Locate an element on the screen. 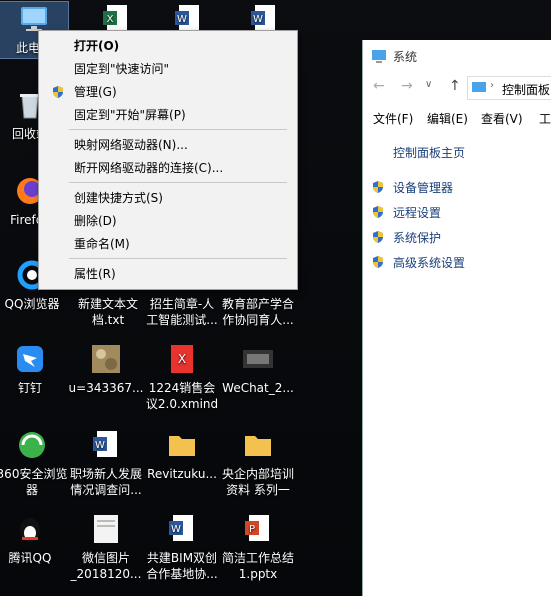  desktop-icon-label: 钉钉 is located at coordinates (29, 388).